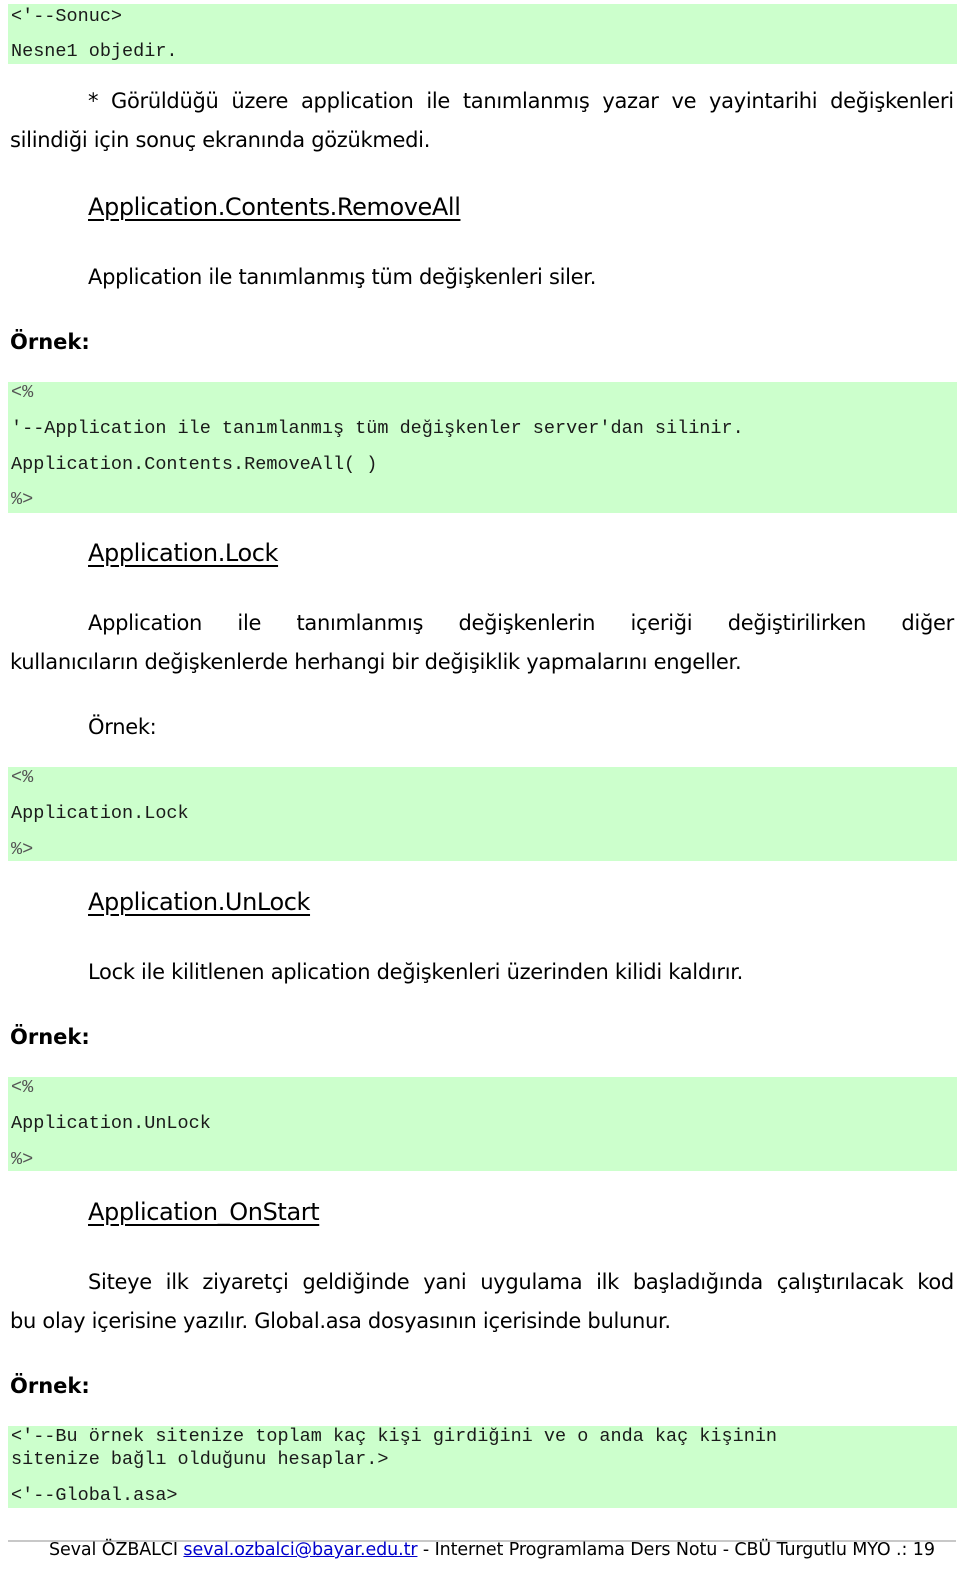  What do you see at coordinates (923, 1550) in the screenshot?
I see `page-number: 19` at bounding box center [923, 1550].